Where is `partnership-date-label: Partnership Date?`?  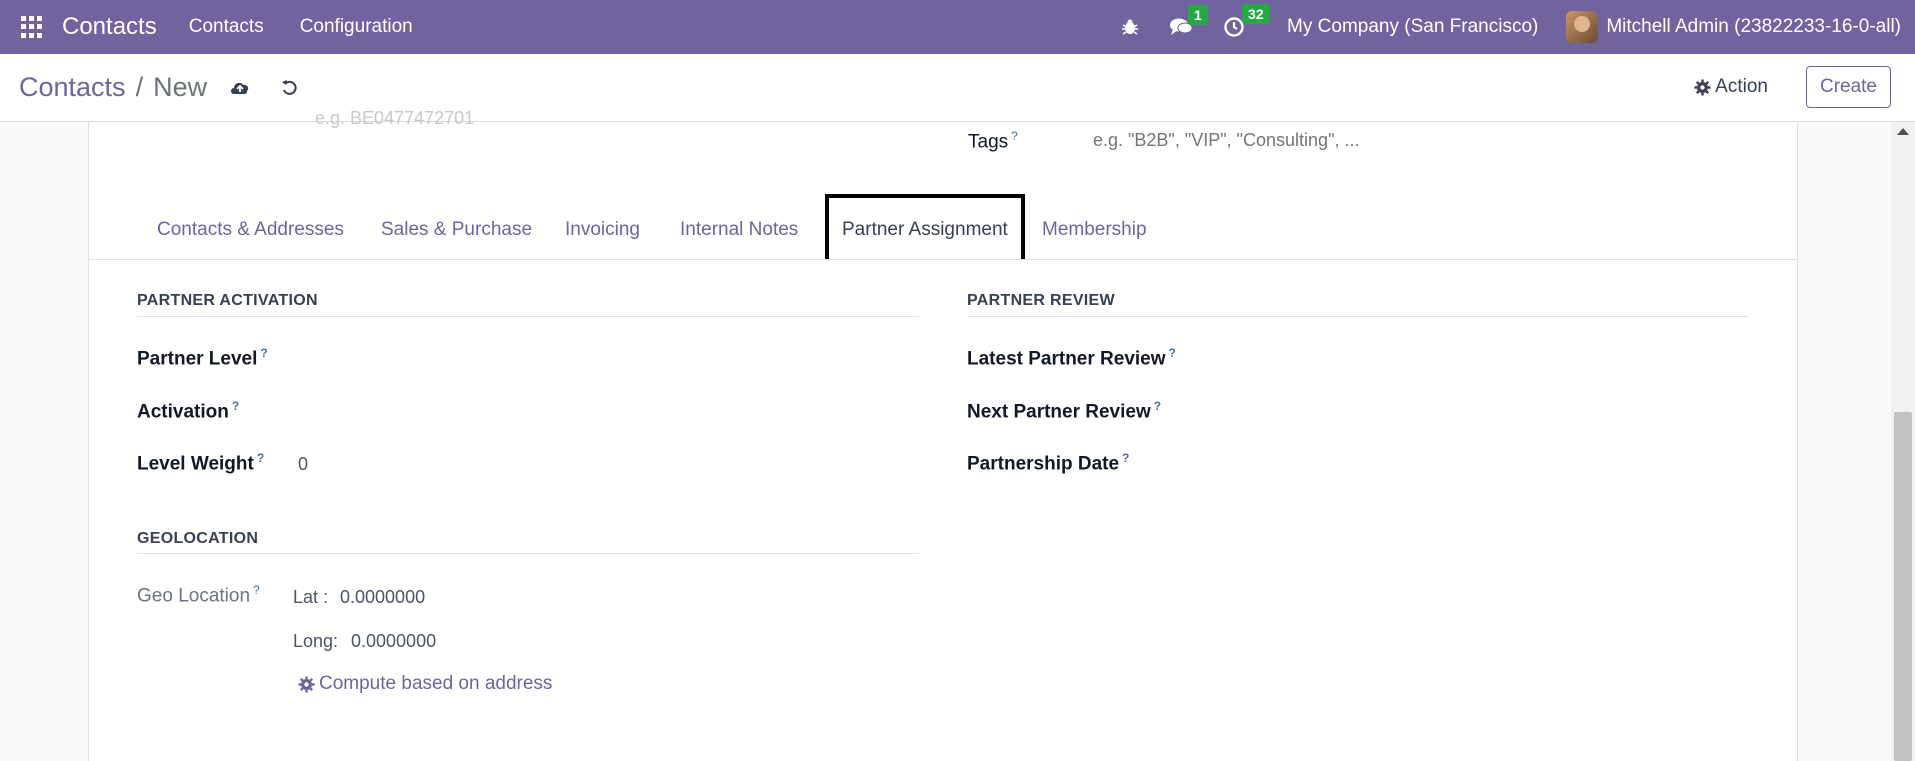
partnership-date-label: Partnership Date? is located at coordinates (1048, 463).